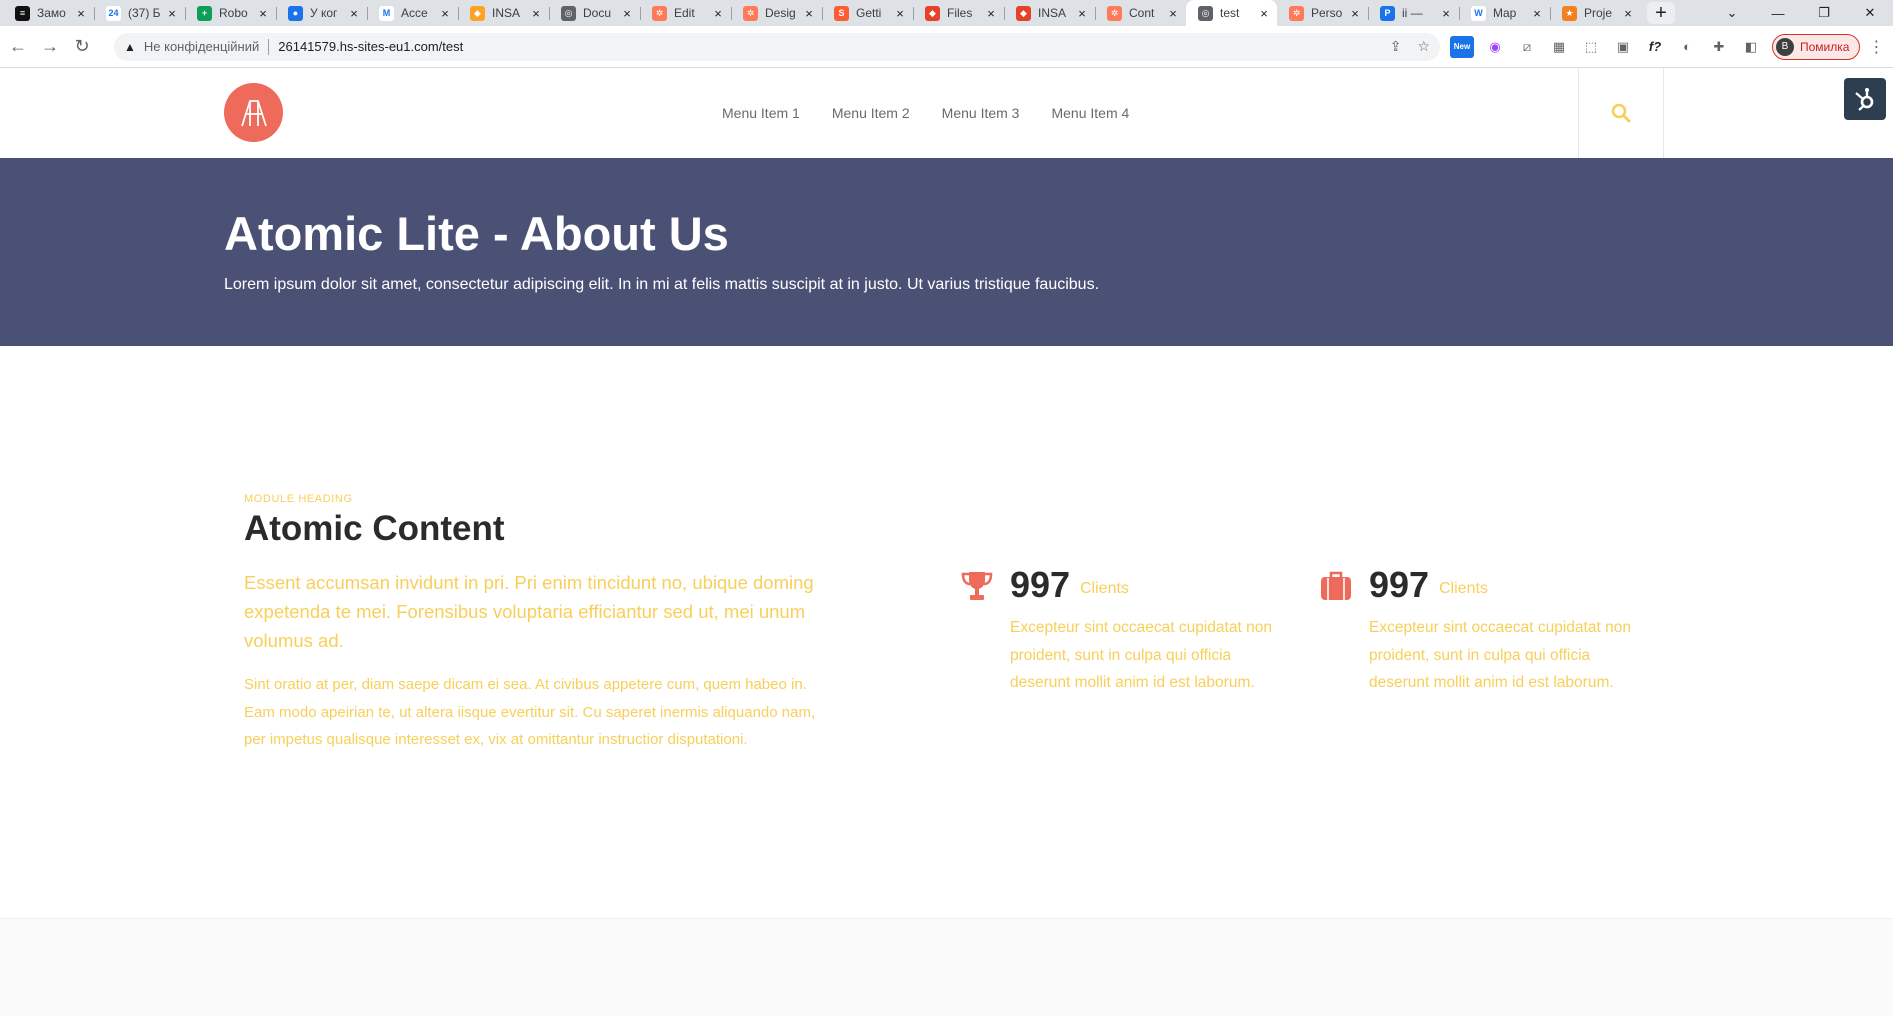 The image size is (1893, 1016). What do you see at coordinates (1751, 47) in the screenshot?
I see `side-panel-icon: ◧` at bounding box center [1751, 47].